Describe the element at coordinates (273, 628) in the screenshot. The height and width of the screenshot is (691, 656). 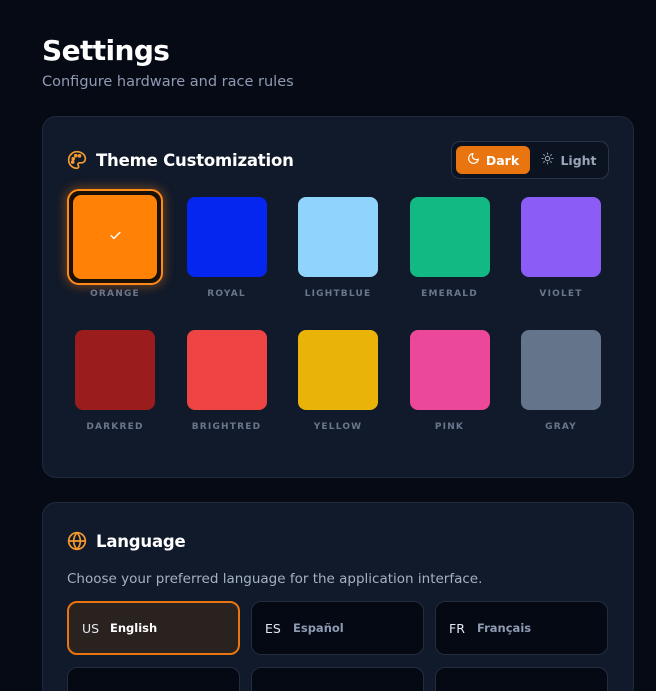
I see `language-code: ES` at that location.